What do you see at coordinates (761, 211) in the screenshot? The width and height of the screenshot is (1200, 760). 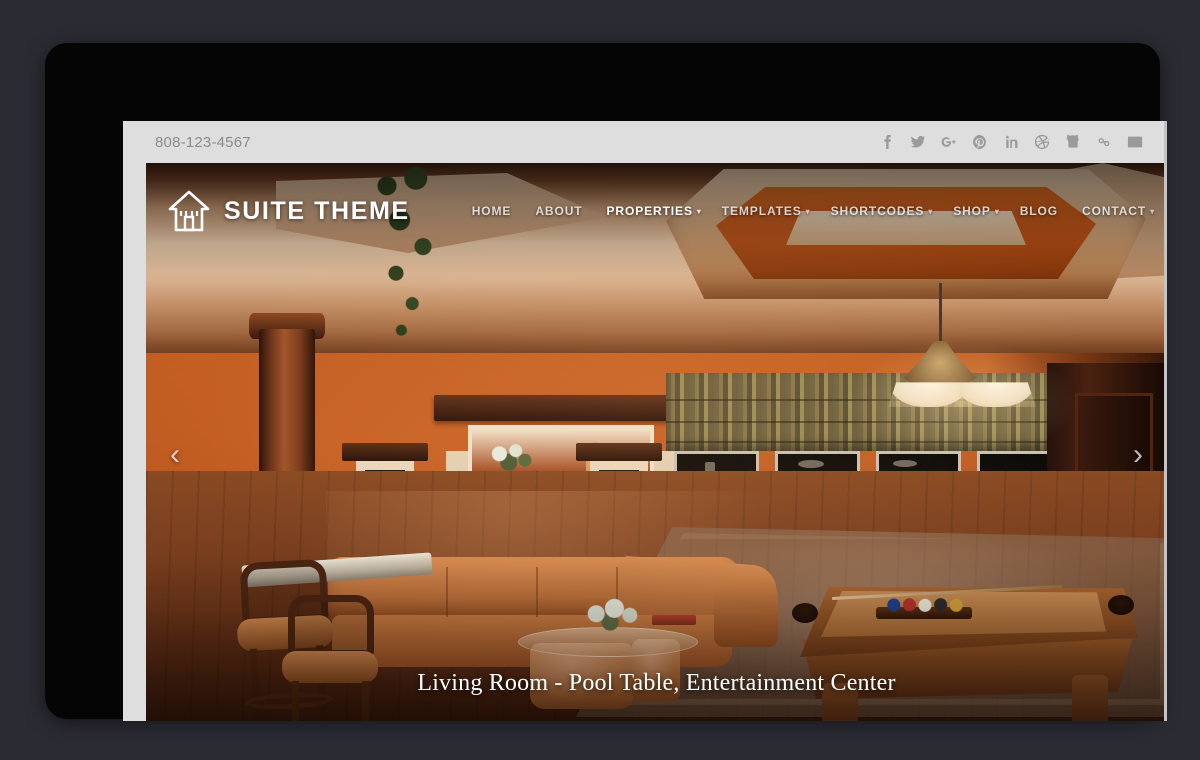 I see `nav-label: TEMPLATES` at bounding box center [761, 211].